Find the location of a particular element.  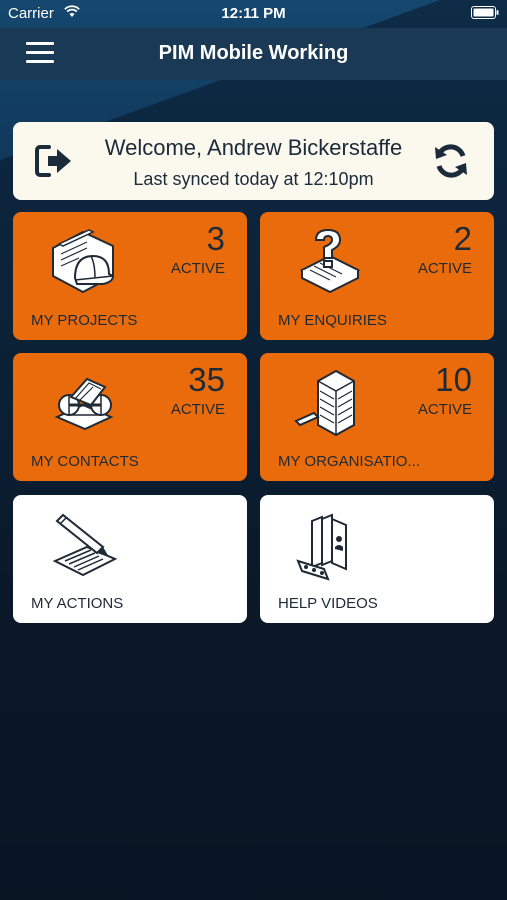

navigation-bar: PIM Mobile Working is located at coordinates (253, 54).